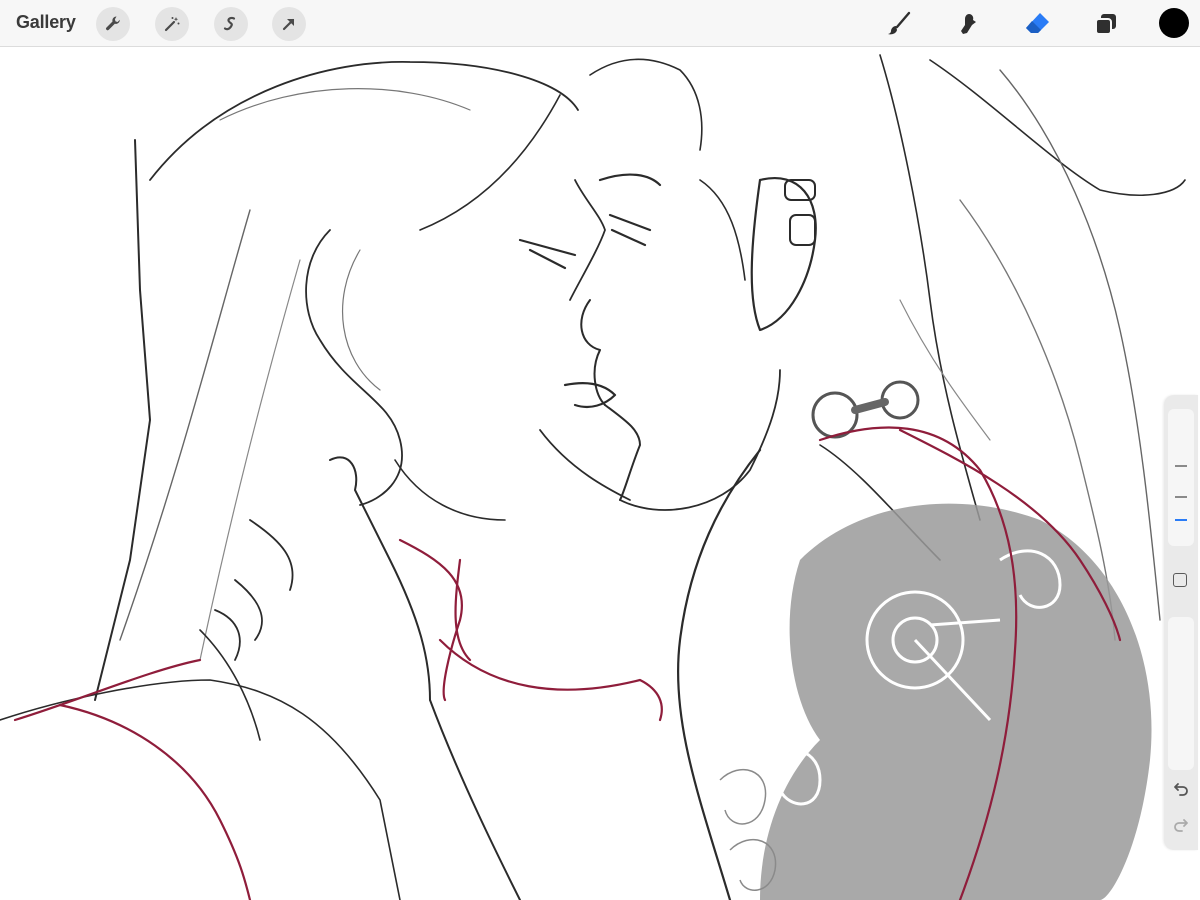  I want to click on brush-sidebar, so click(1181, 622).